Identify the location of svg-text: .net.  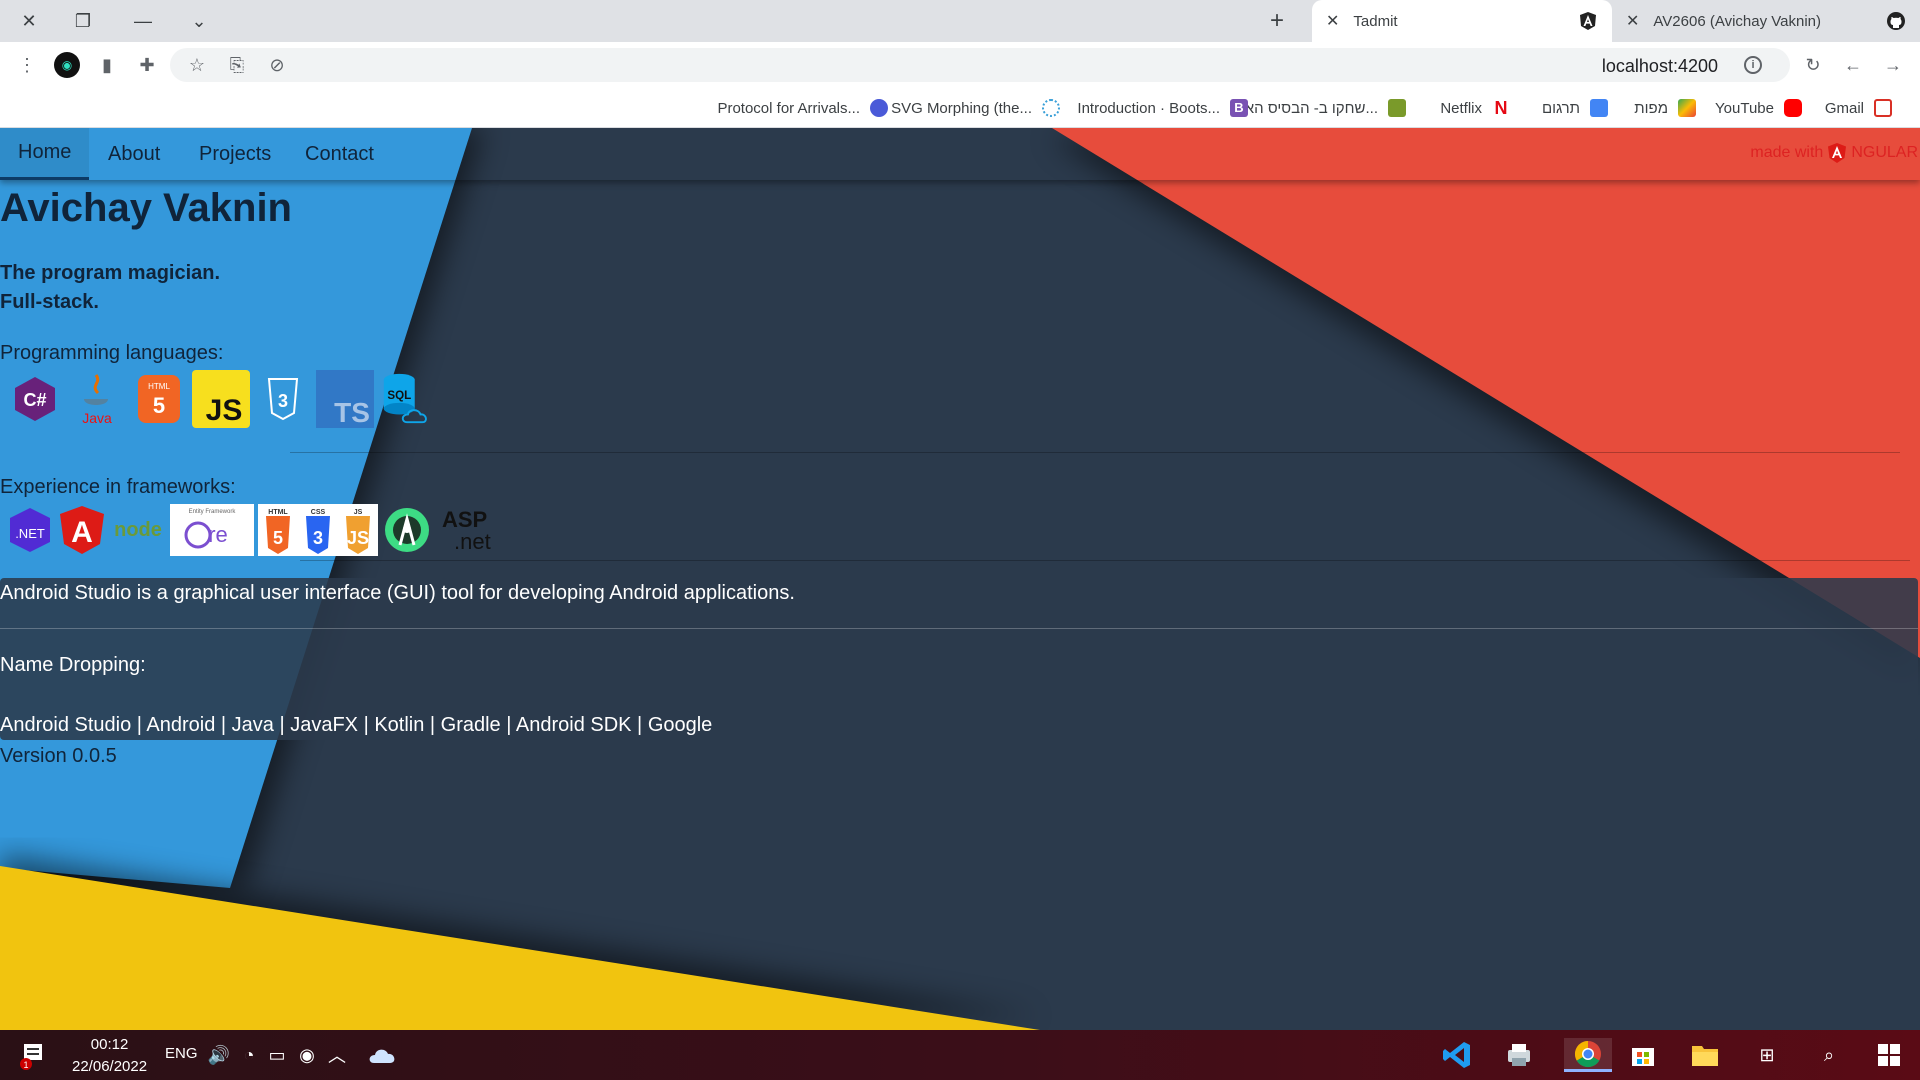
(472, 541).